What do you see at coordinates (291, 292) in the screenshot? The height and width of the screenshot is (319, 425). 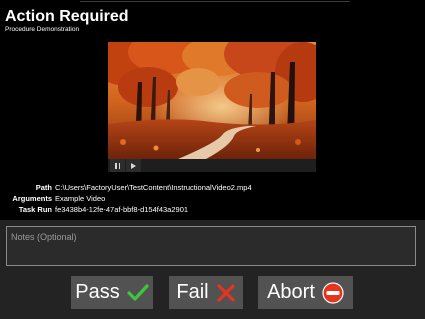 I see `abort-label: Abort` at bounding box center [291, 292].